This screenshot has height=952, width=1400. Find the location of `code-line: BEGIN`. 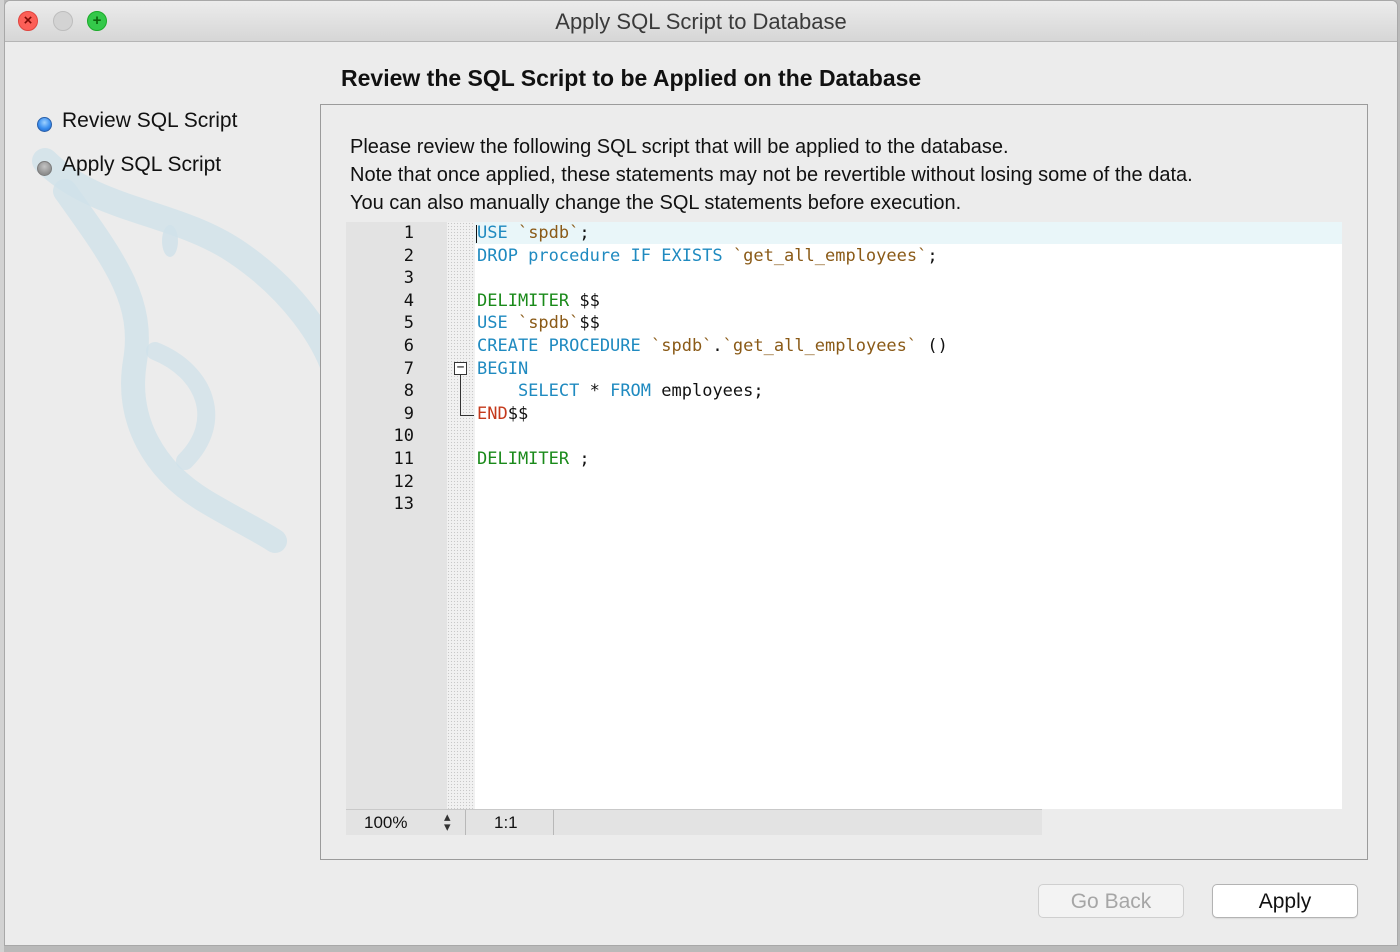

code-line: BEGIN is located at coordinates (503, 368).